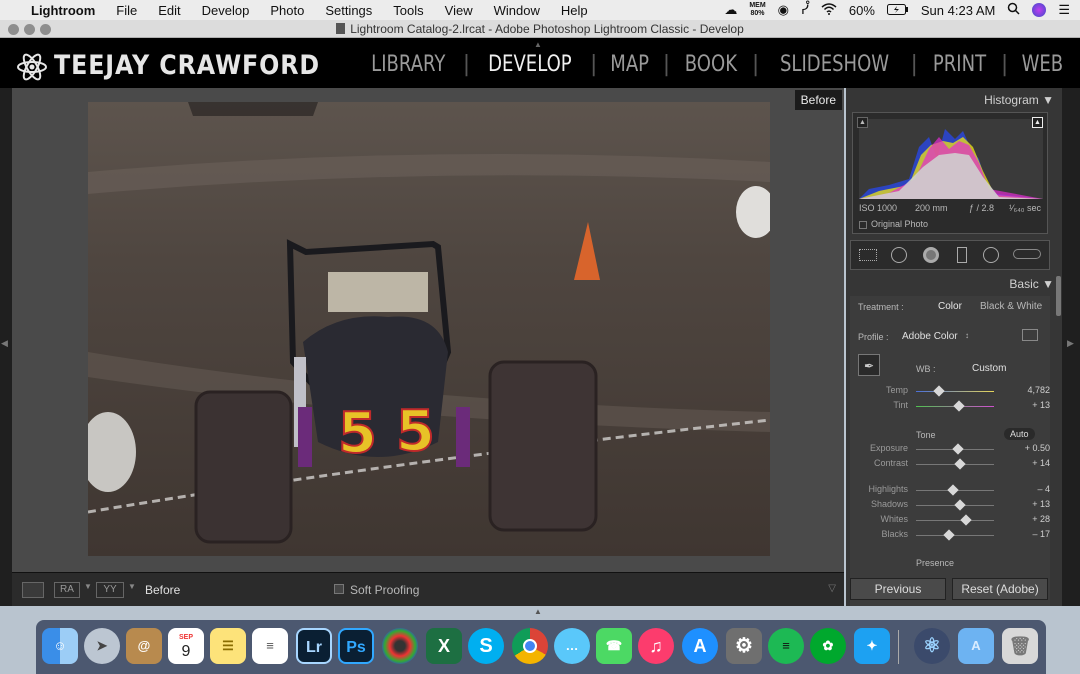 The height and width of the screenshot is (674, 1080). What do you see at coordinates (959, 64) in the screenshot?
I see `module-print: PRINT` at bounding box center [959, 64].